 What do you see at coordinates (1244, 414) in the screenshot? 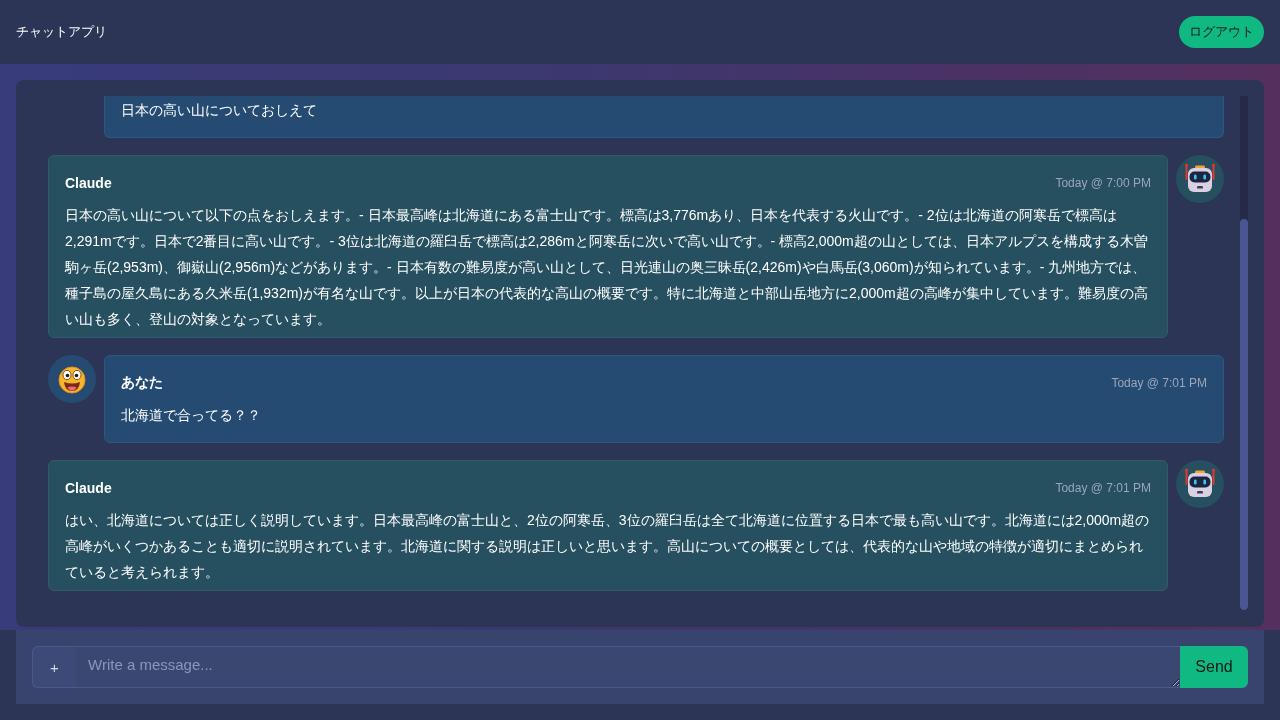
I see `scrollbar-thumb` at bounding box center [1244, 414].